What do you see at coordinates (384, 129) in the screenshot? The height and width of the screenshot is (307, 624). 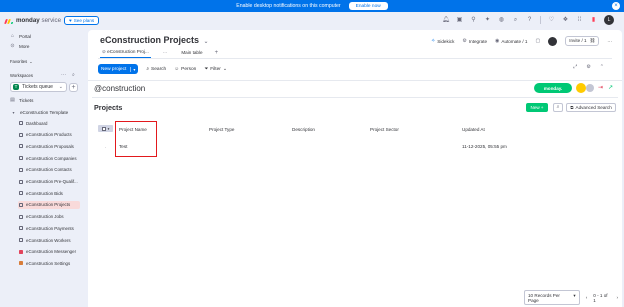 I see `column-header-project-sector: Project Sector` at bounding box center [384, 129].